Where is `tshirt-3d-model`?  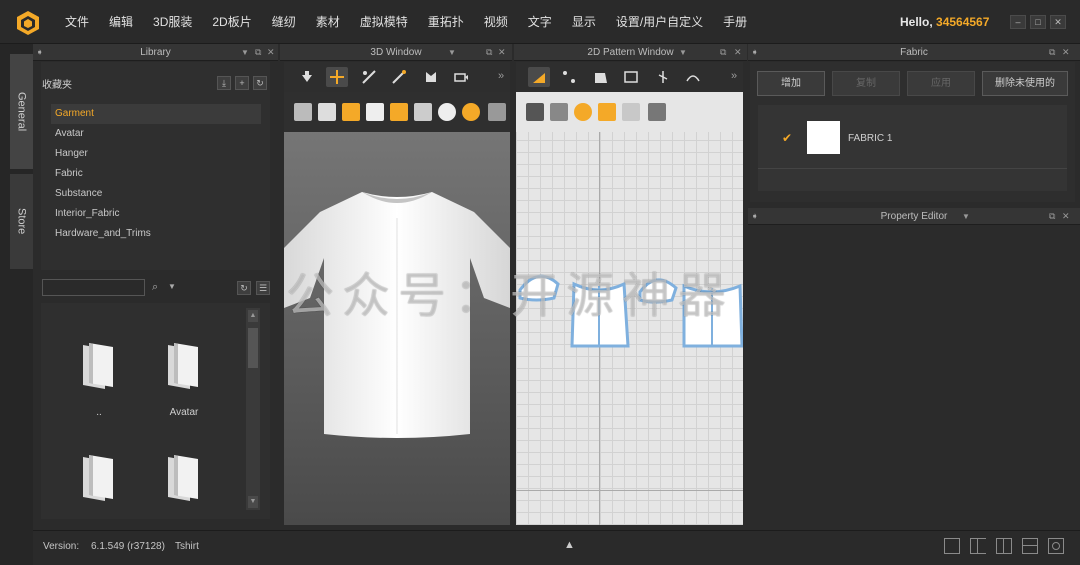
tshirt-3d-model is located at coordinates (397, 318).